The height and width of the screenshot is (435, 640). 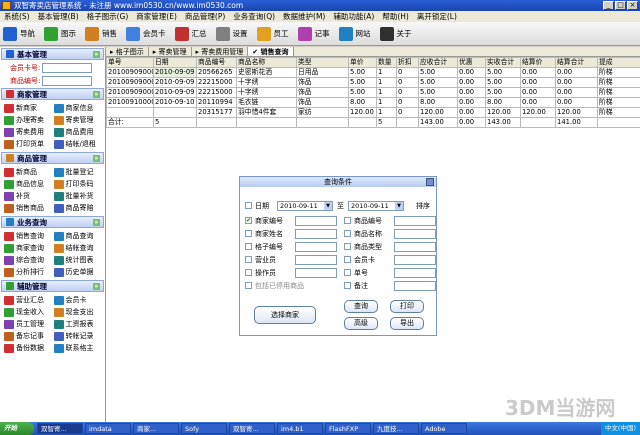 What do you see at coordinates (430, 182) in the screenshot?
I see `dialog-close-icon` at bounding box center [430, 182].